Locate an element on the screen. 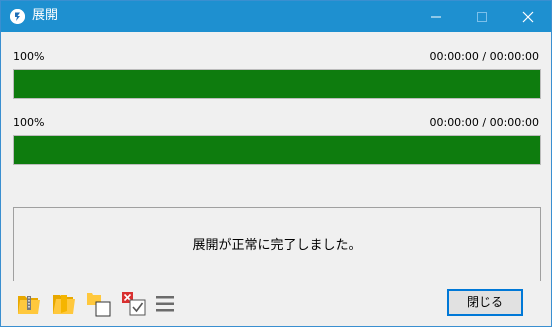 This screenshot has width=552, height=327. copy-icon is located at coordinates (99, 305).